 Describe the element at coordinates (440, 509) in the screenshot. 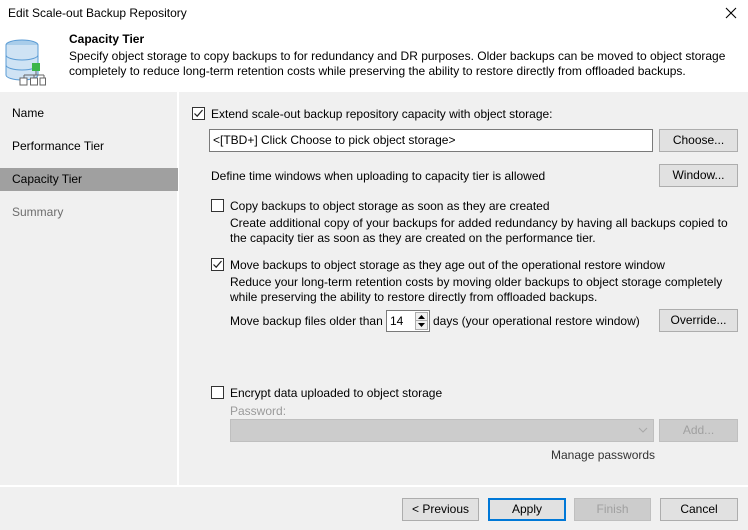

I see `previous-button: < Previous` at that location.